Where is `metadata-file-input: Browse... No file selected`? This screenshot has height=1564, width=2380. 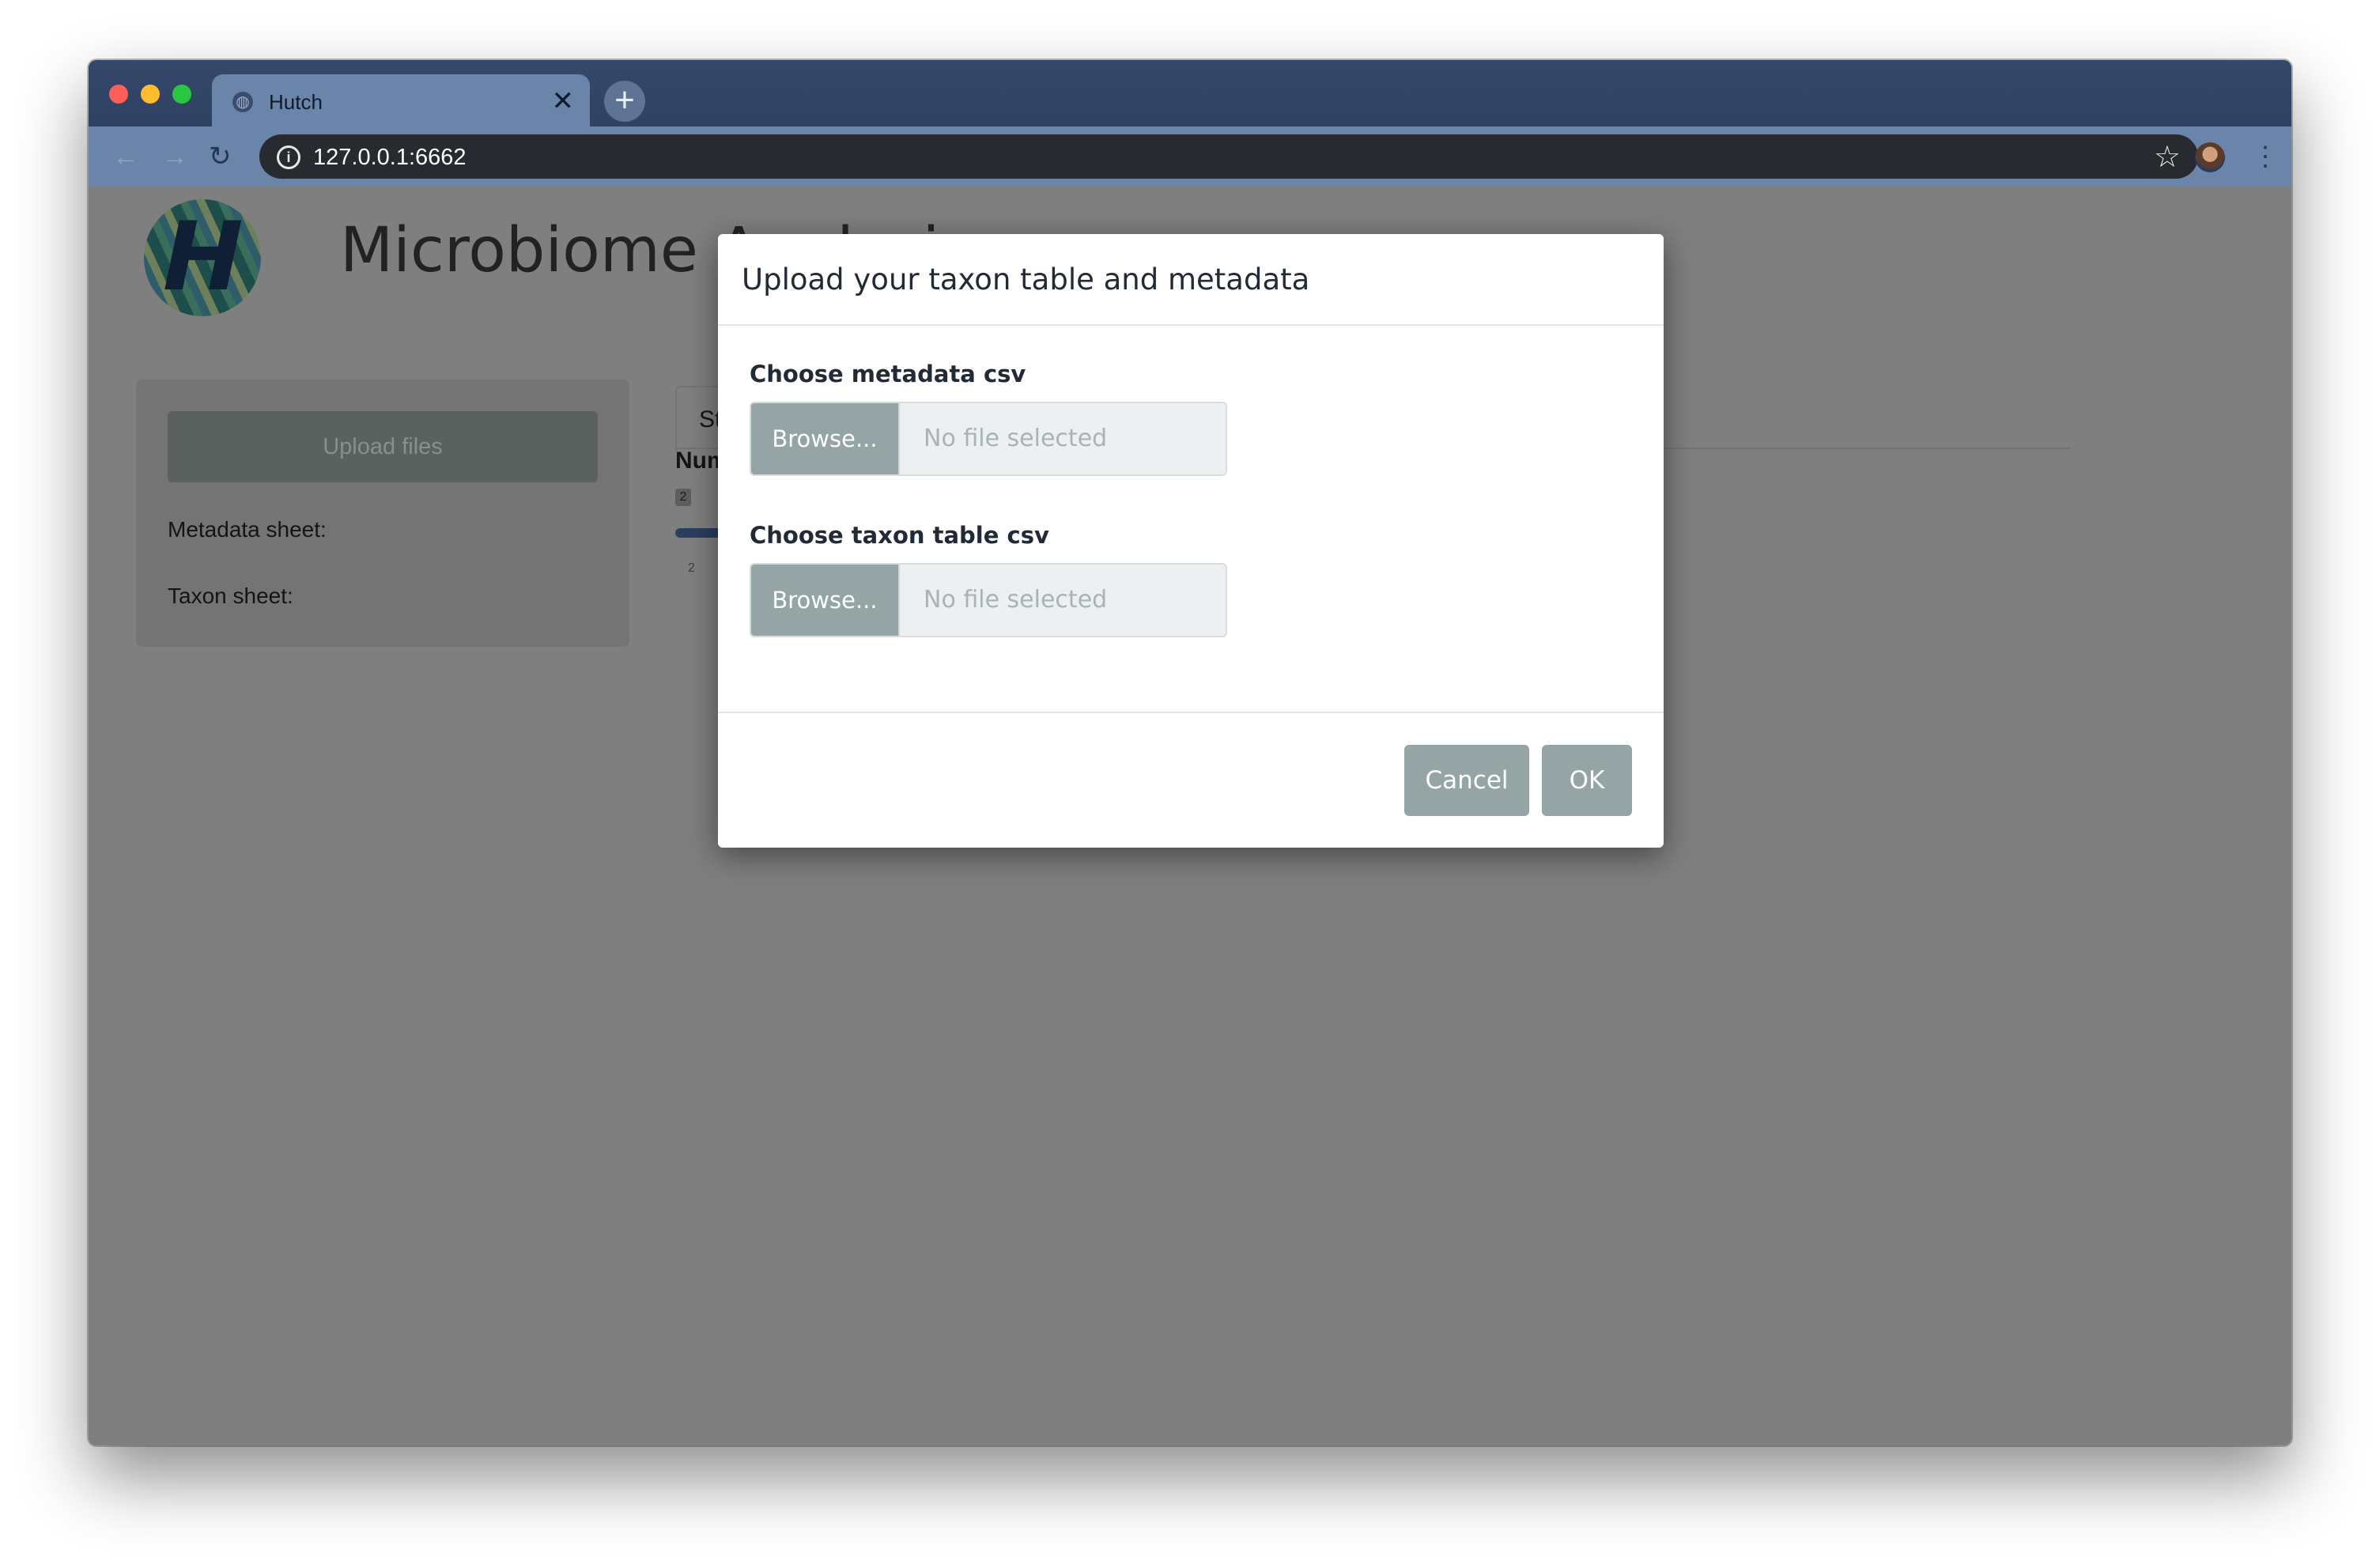 metadata-file-input: Browse... No file selected is located at coordinates (988, 439).